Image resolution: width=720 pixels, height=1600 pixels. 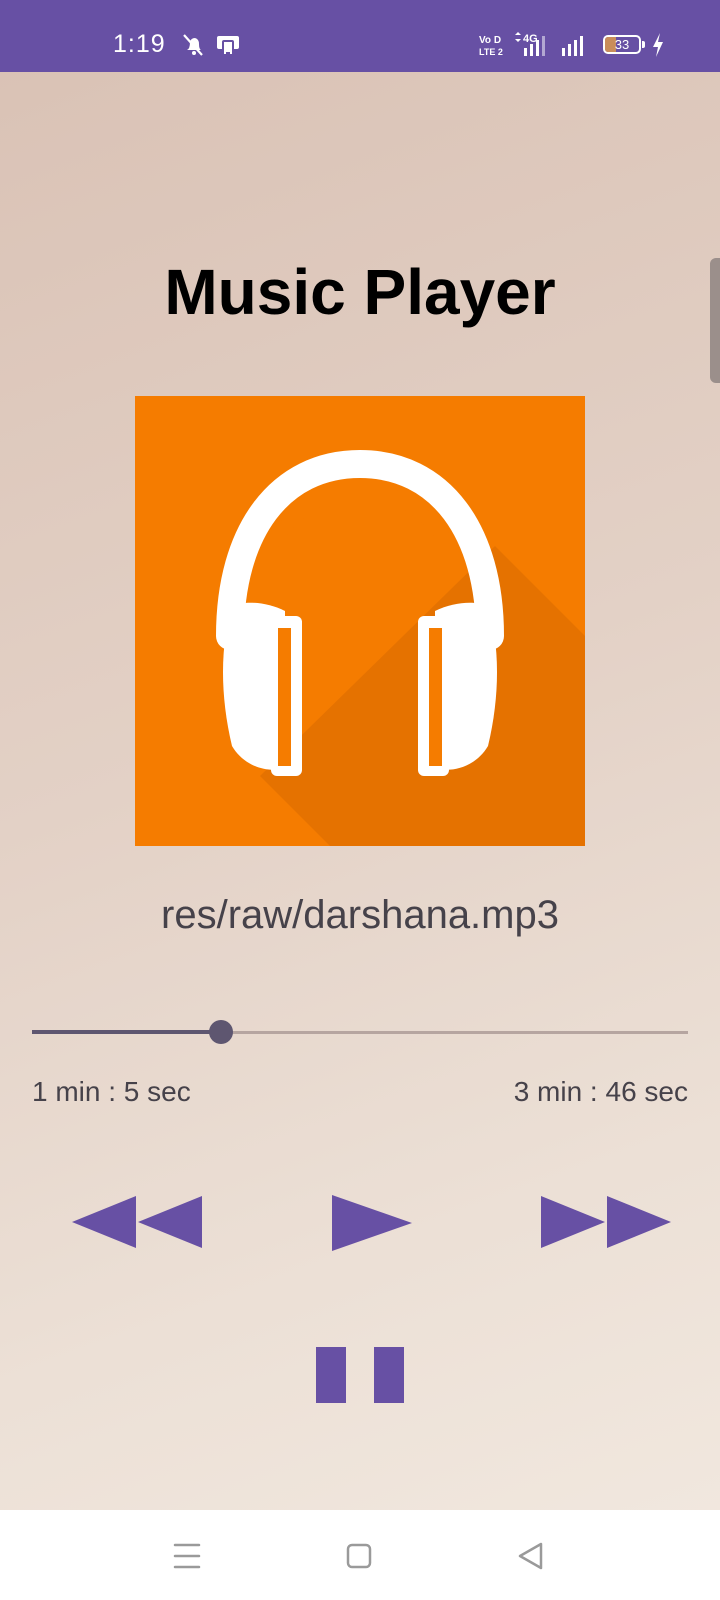 I want to click on seek-bar, so click(x=360, y=1032).